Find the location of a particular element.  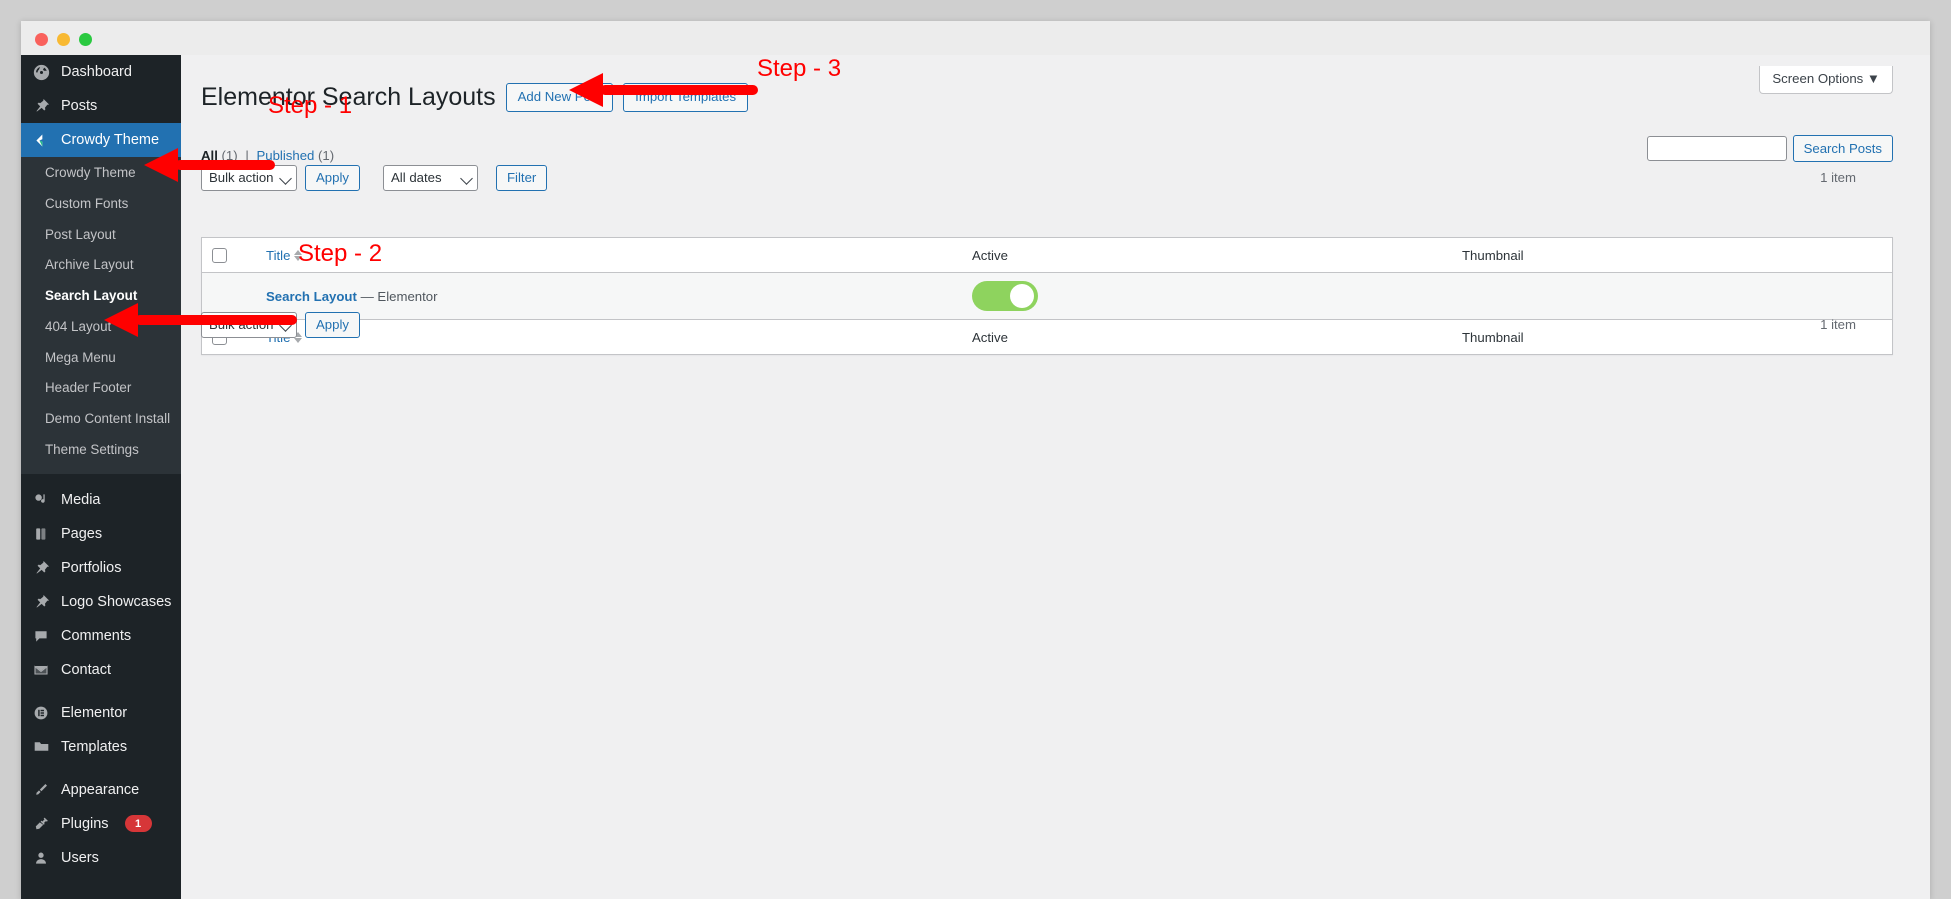

bulk-actions-select-bottom-wrap: Bulk actions is located at coordinates (249, 325).